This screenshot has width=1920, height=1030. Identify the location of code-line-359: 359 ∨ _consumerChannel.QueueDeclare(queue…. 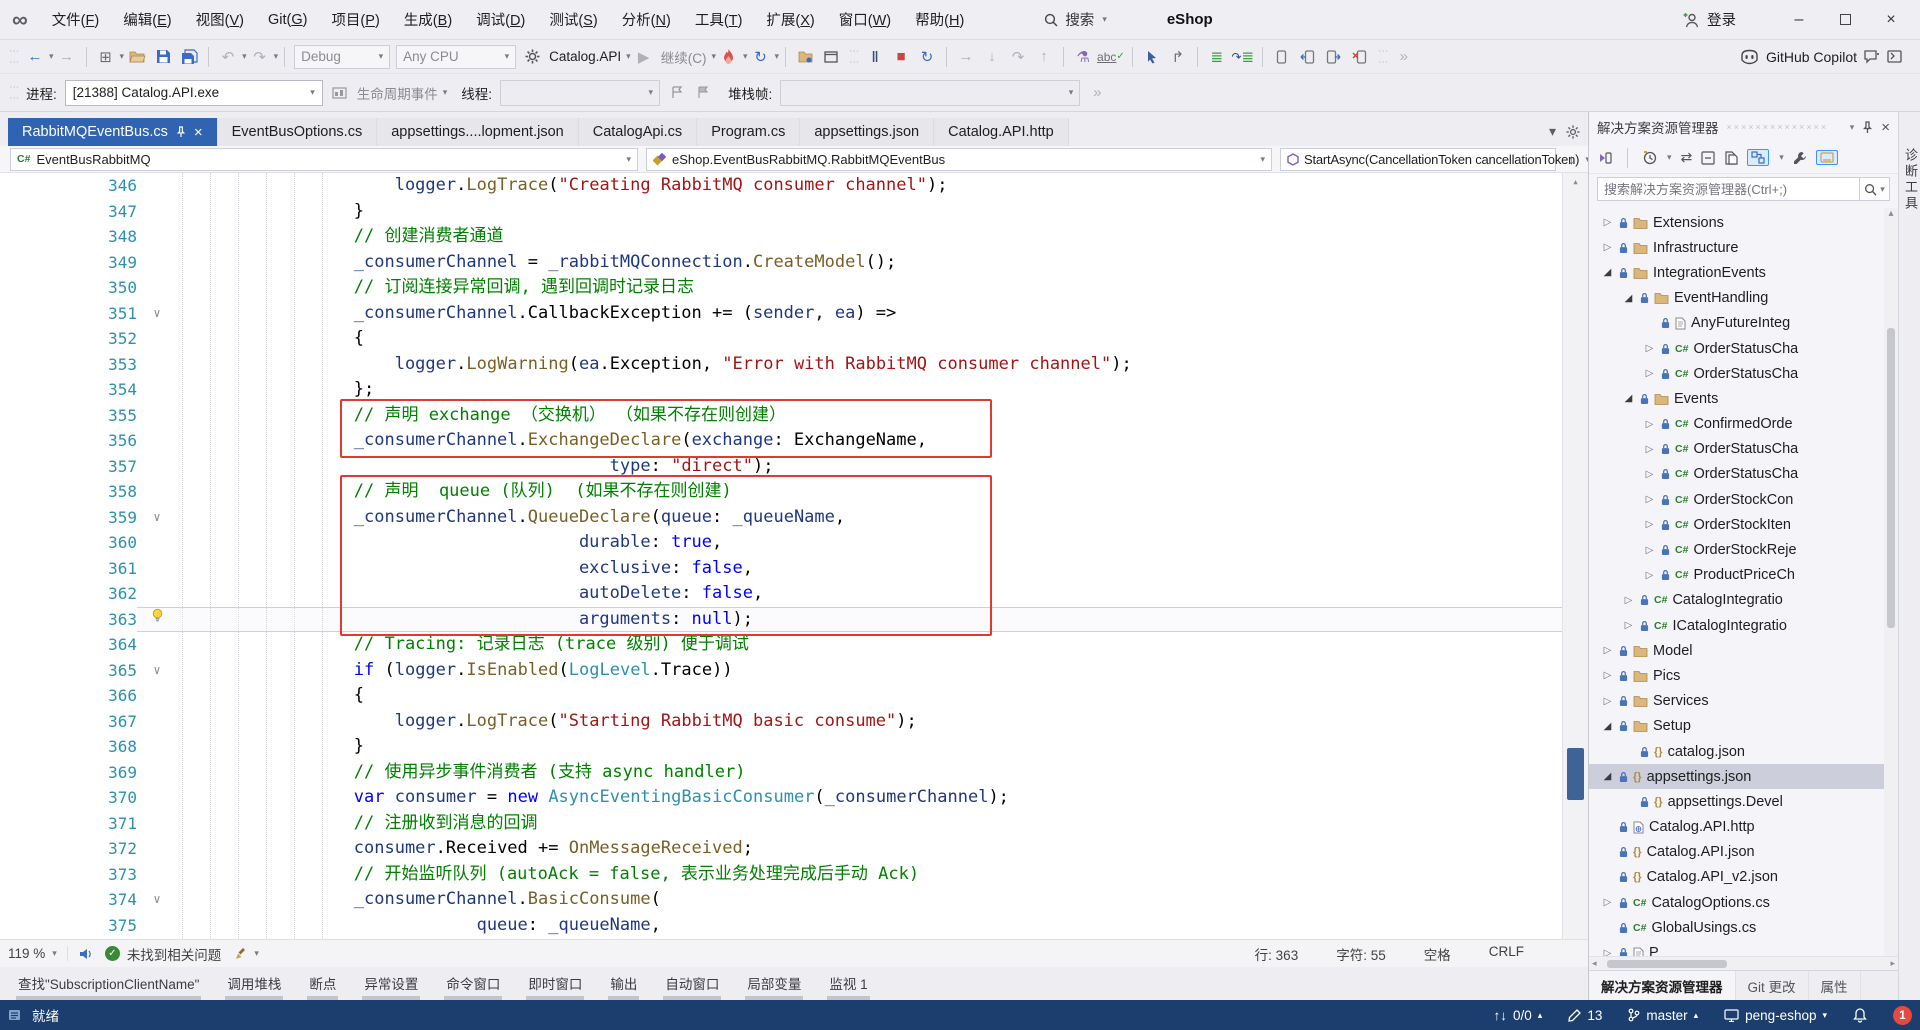
(794, 518).